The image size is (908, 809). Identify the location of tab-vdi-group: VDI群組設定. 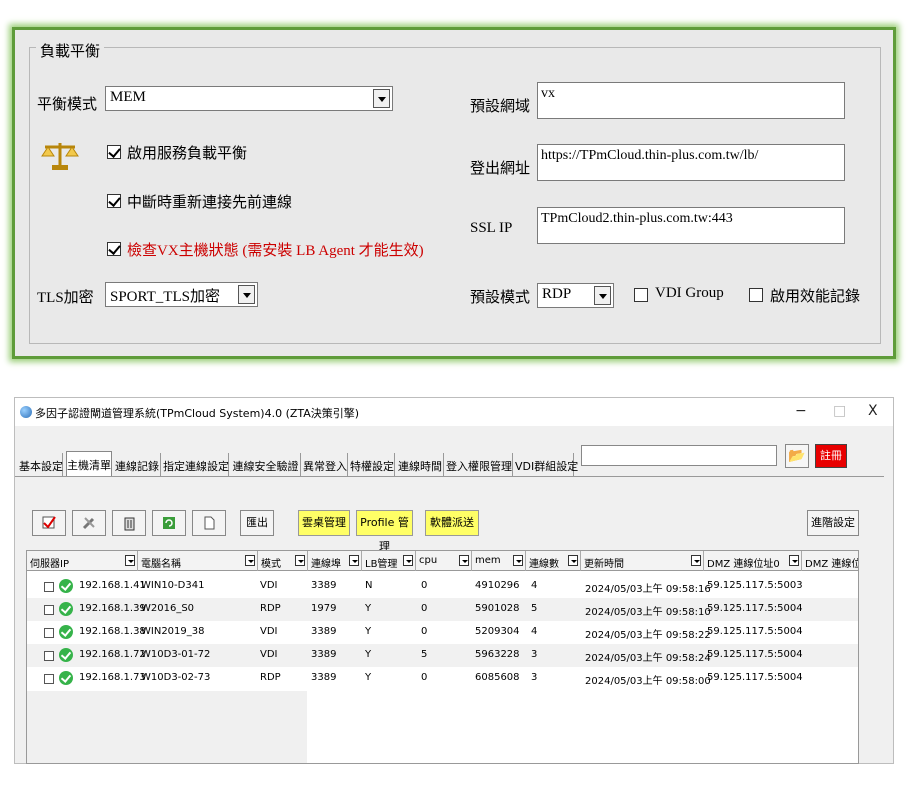
(546, 465).